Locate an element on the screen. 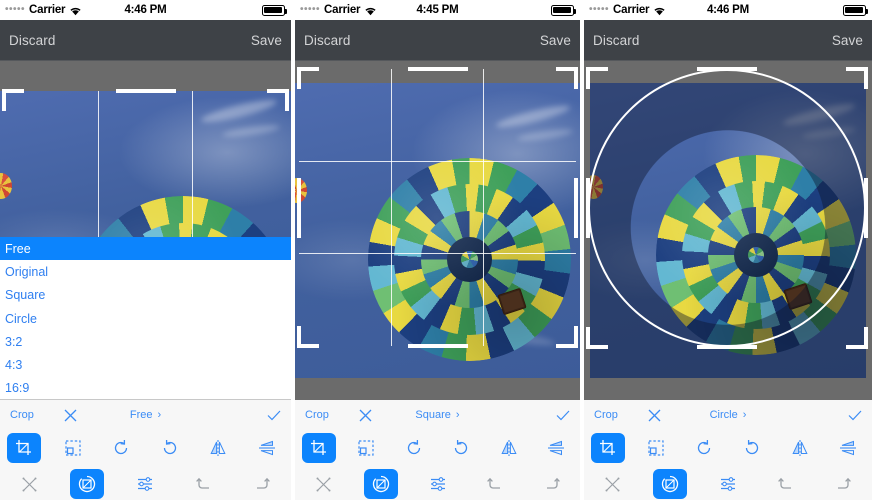 This screenshot has height=500, width=873. dropdown-option-free: Free is located at coordinates (145, 249).